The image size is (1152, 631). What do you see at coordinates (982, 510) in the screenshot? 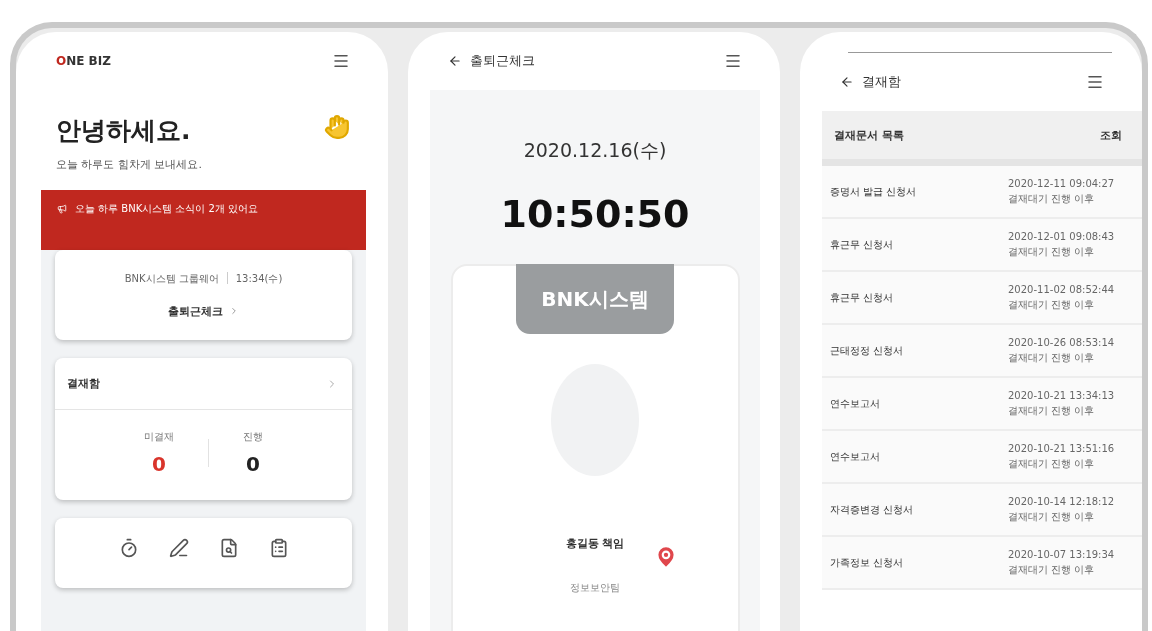
I see `document-row: 자격증변경 신청서 2020-10-14 12:18:12 결재대기 진행 이후` at bounding box center [982, 510].